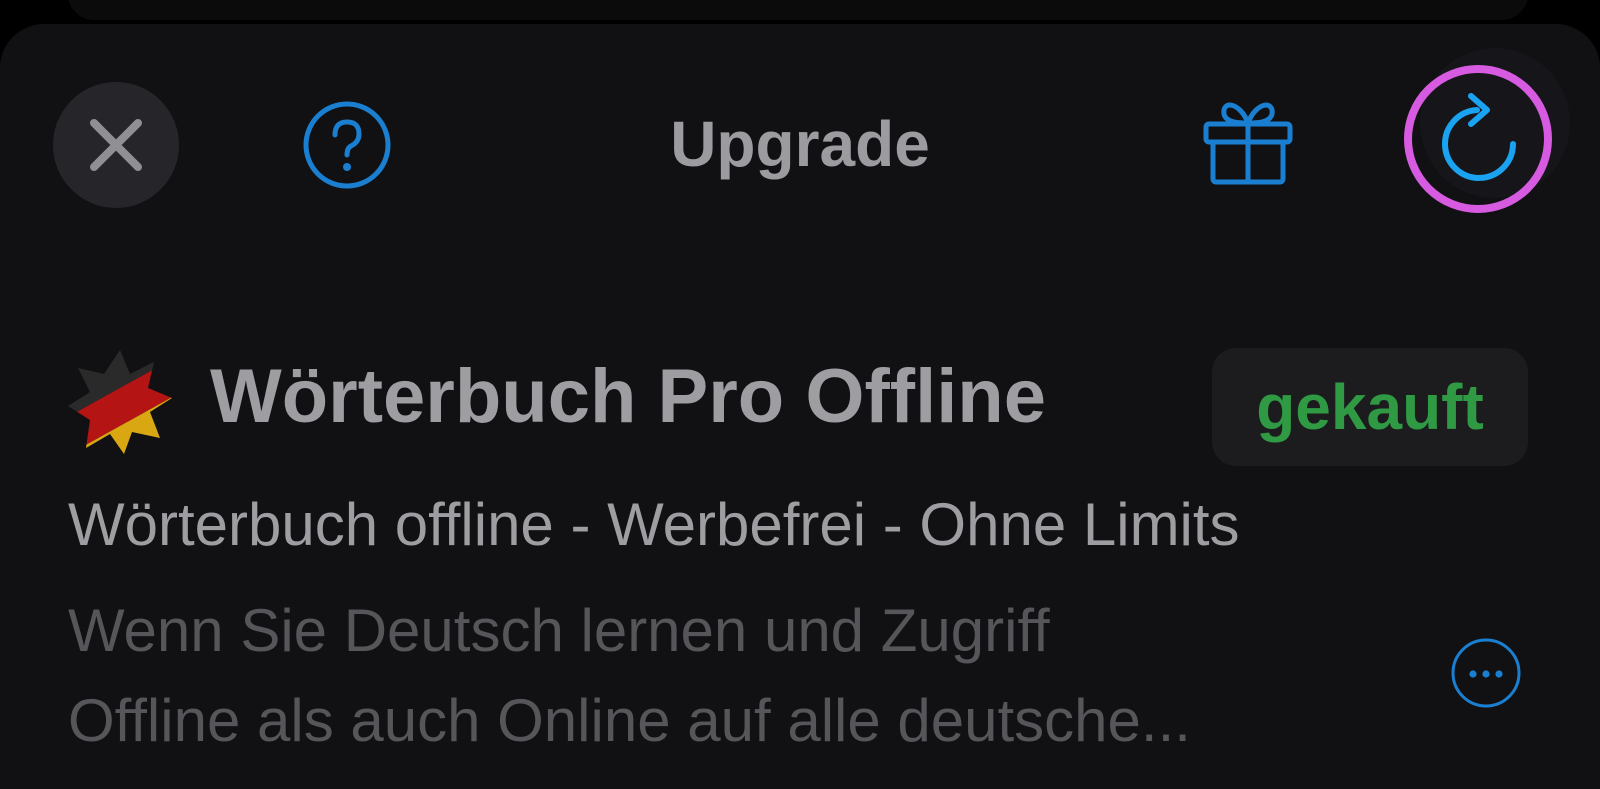 This screenshot has height=789, width=1600. I want to click on page-title: Upgrade, so click(800, 144).